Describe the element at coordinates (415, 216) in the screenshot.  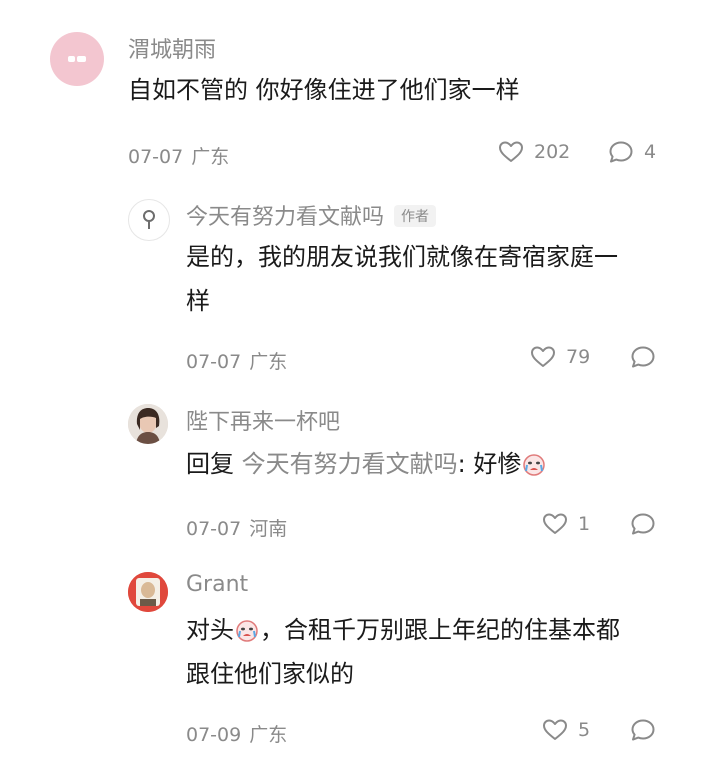
I see `author-badge: 作者` at that location.